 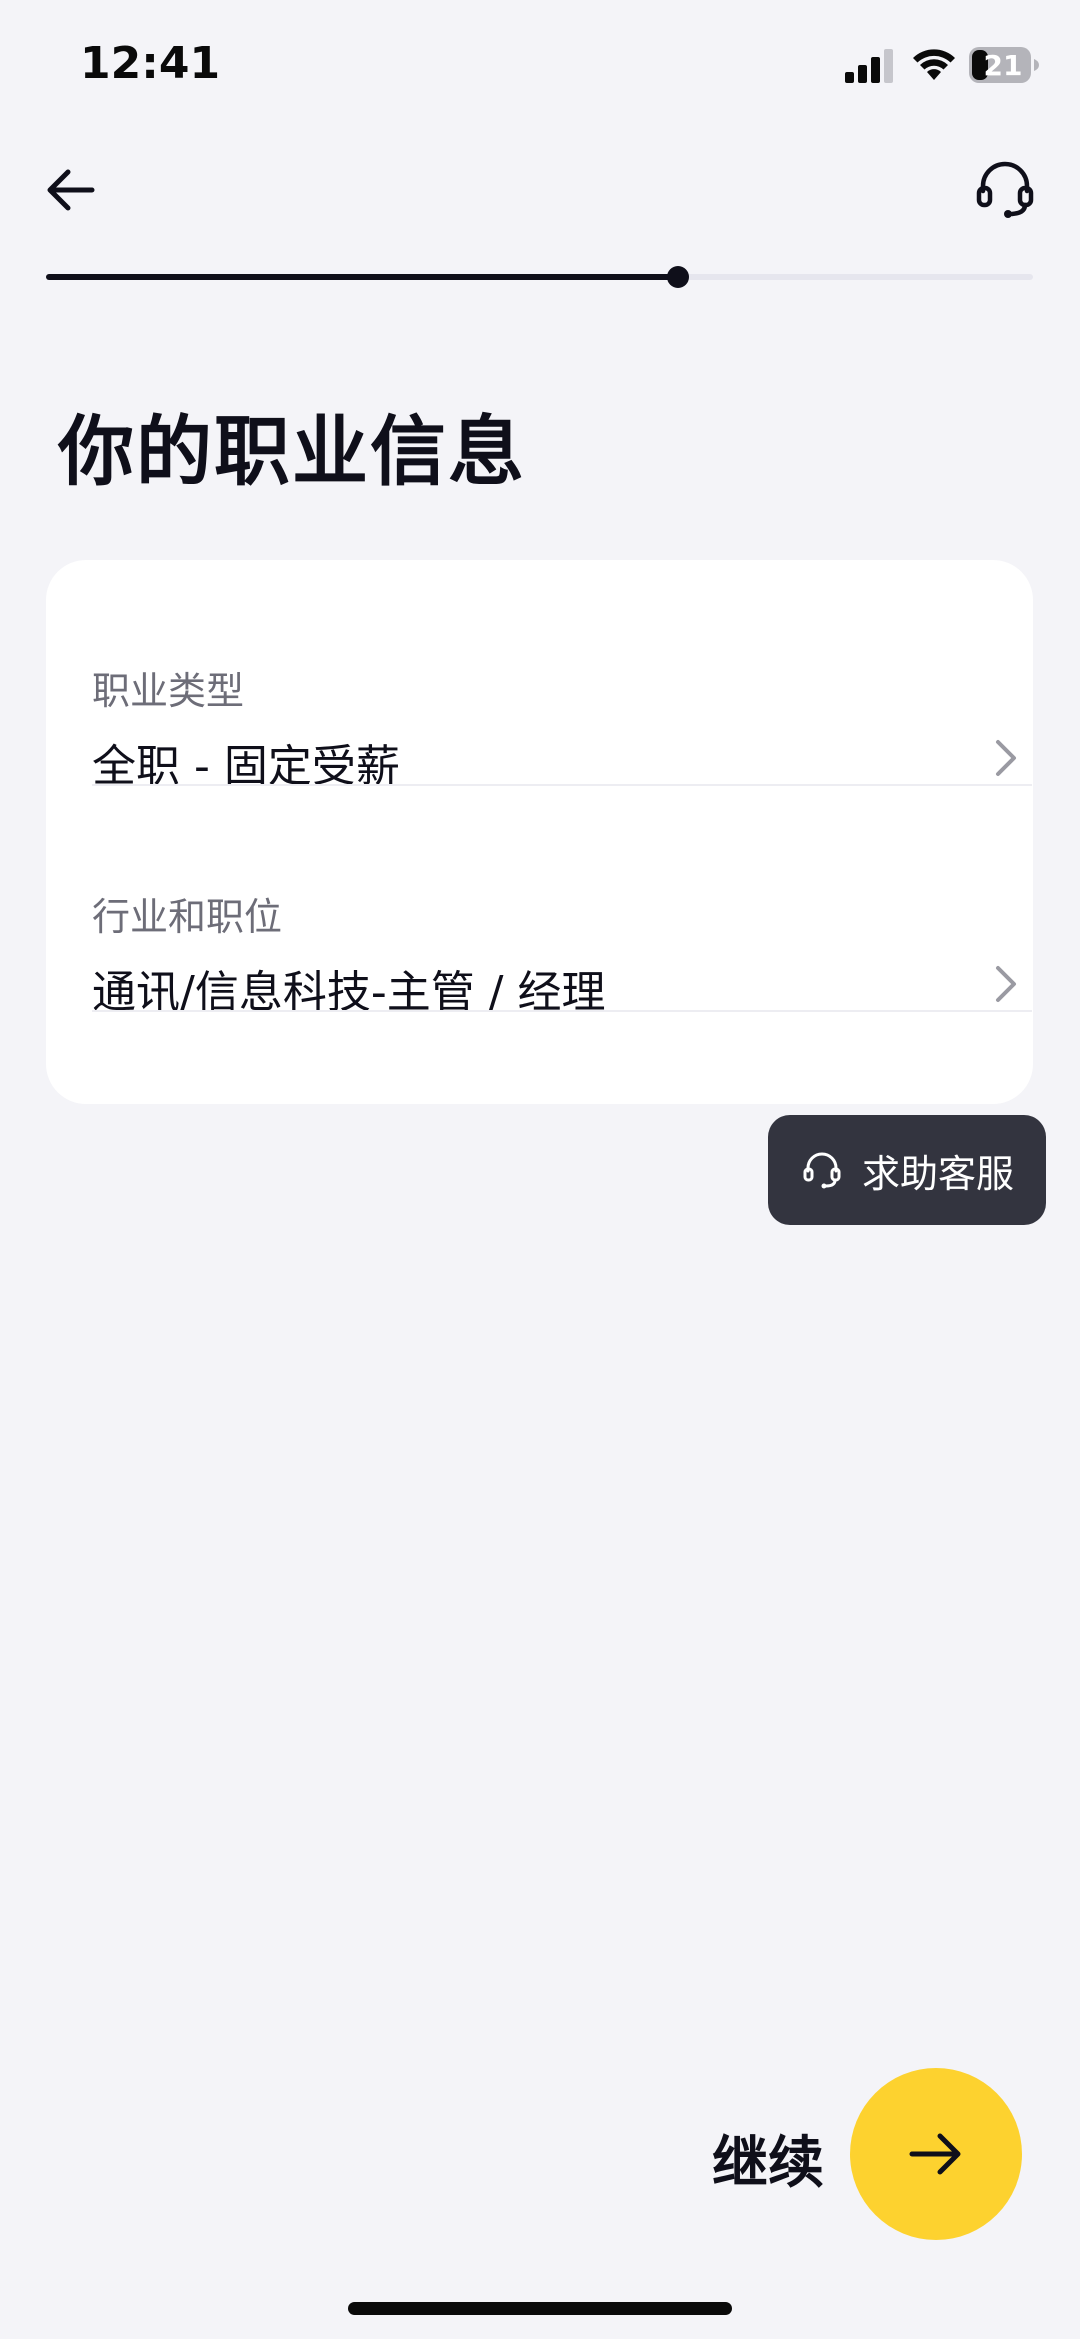 I want to click on back-button, so click(x=70, y=190).